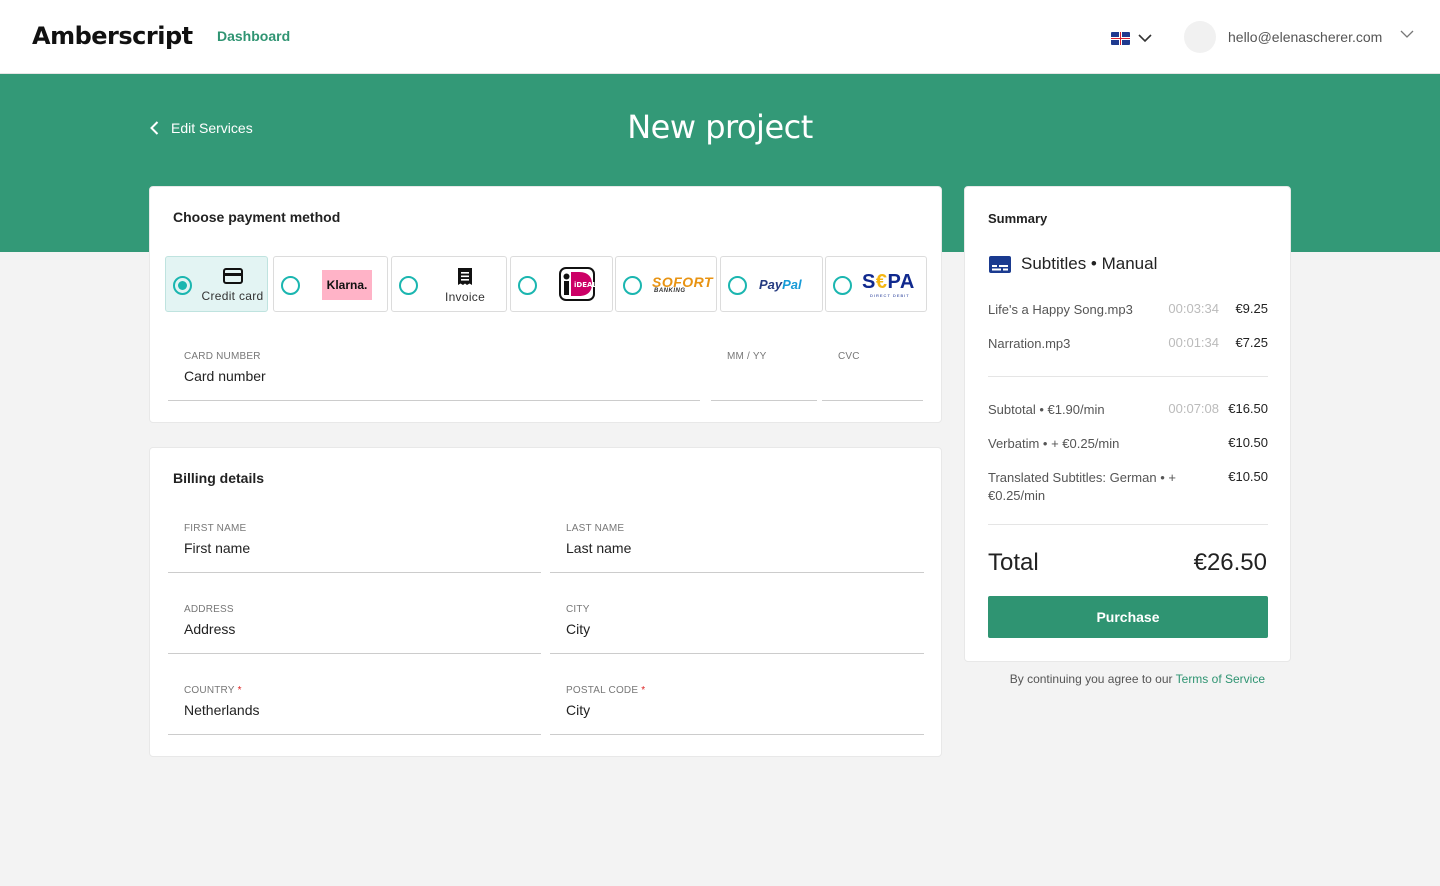 Image resolution: width=1440 pixels, height=886 pixels. Describe the element at coordinates (1046, 409) in the screenshot. I see `subtotal-label: Subtotal • €1.90/min` at that location.